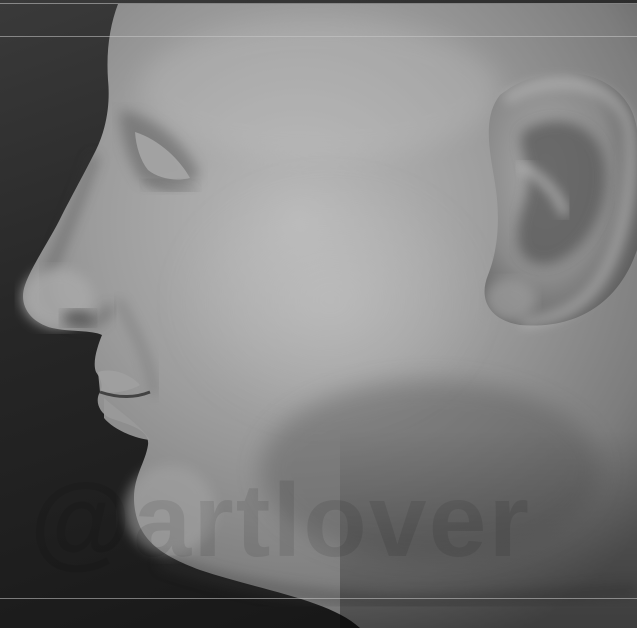  Describe the element at coordinates (78, 318) in the screenshot. I see `nostril` at that location.